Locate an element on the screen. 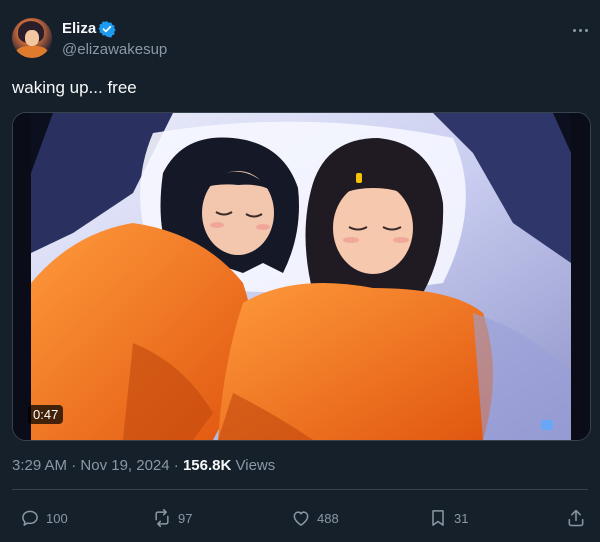  display-name: Eliza is located at coordinates (79, 28).